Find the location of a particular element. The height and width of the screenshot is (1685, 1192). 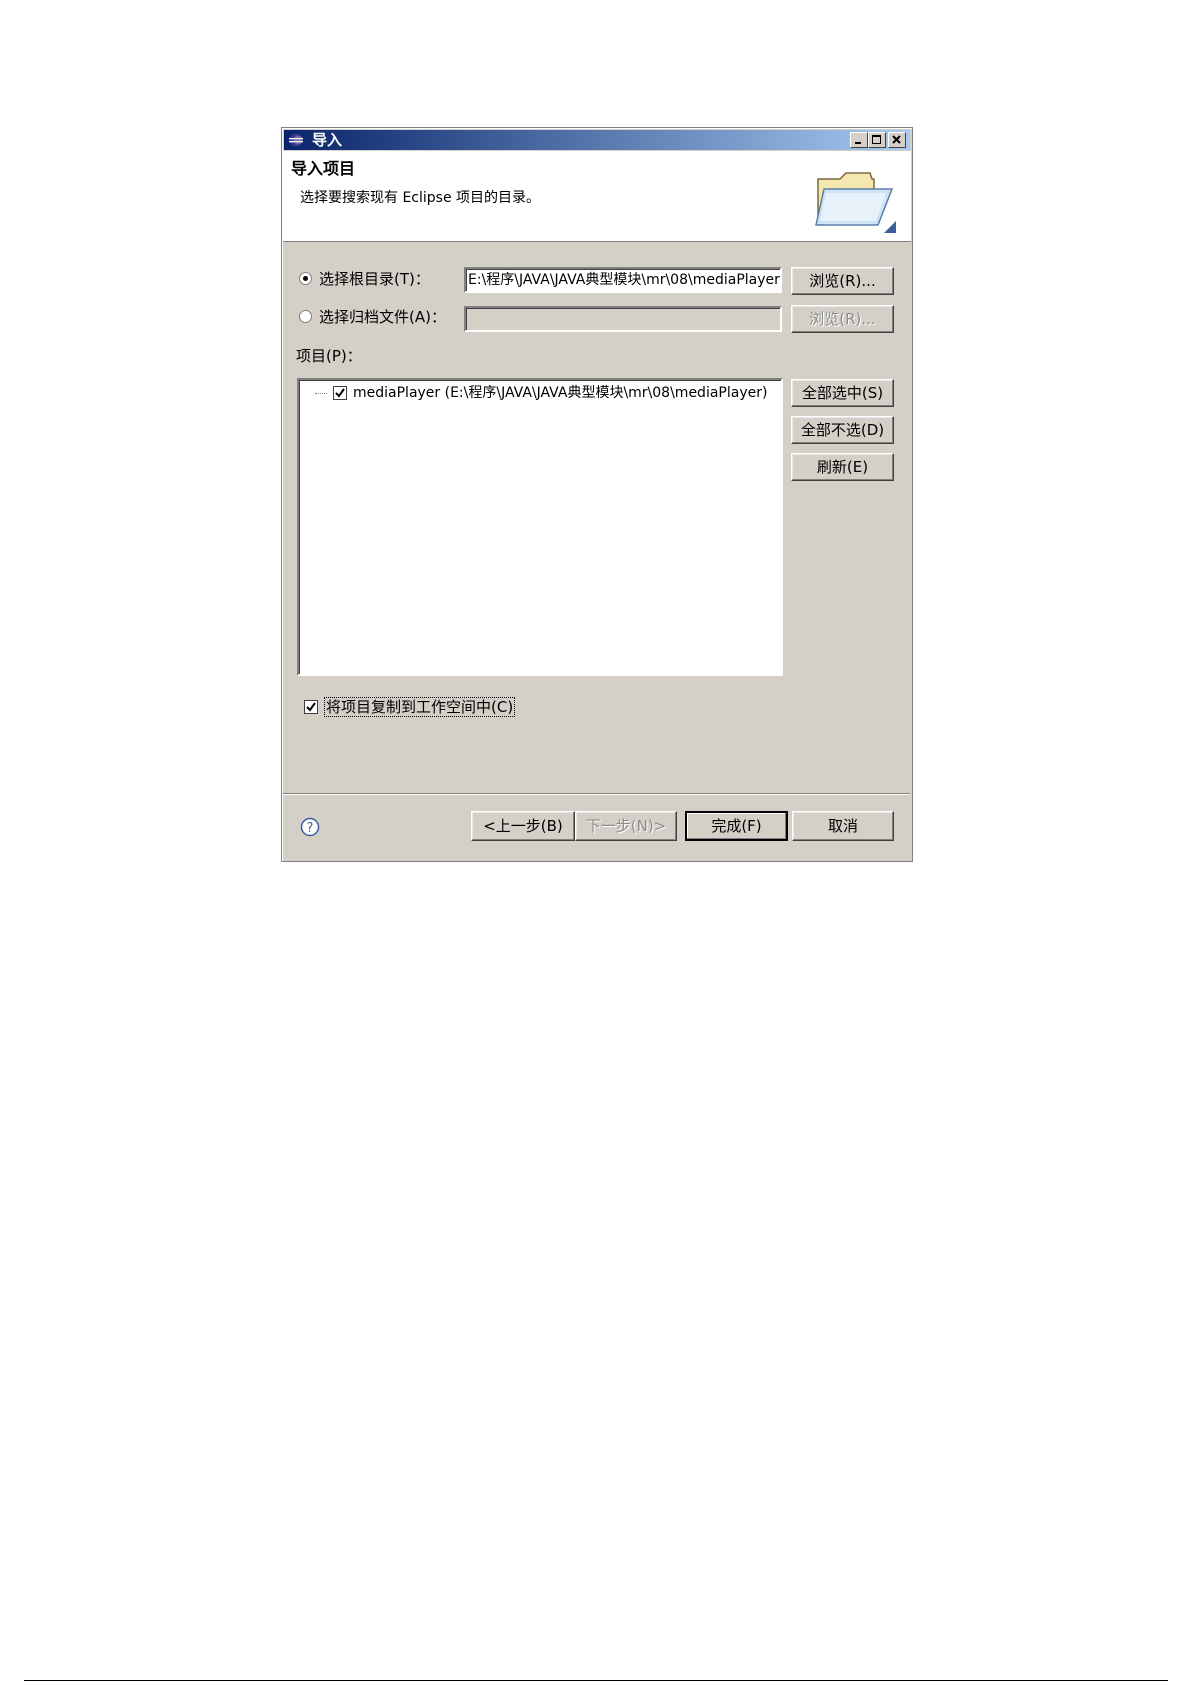

banner-title: 导入项目 is located at coordinates (323, 168).